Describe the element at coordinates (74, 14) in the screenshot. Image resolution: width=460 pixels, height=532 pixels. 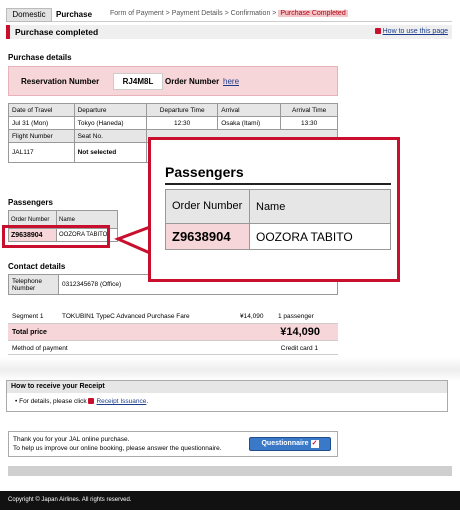
I see `tab-purchase: Purchase` at that location.